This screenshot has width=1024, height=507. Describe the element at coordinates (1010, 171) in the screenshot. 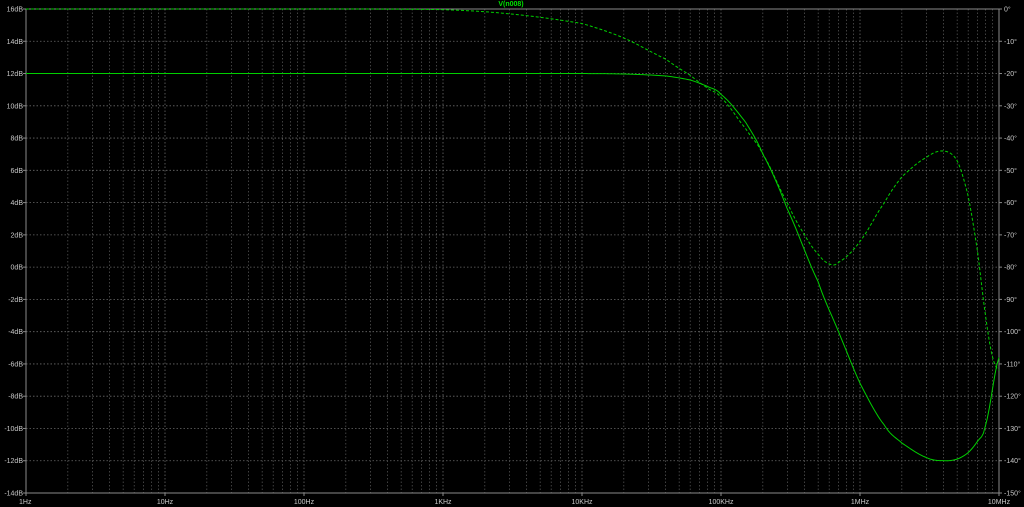

I see `y-right-tick-label: -50°` at that location.